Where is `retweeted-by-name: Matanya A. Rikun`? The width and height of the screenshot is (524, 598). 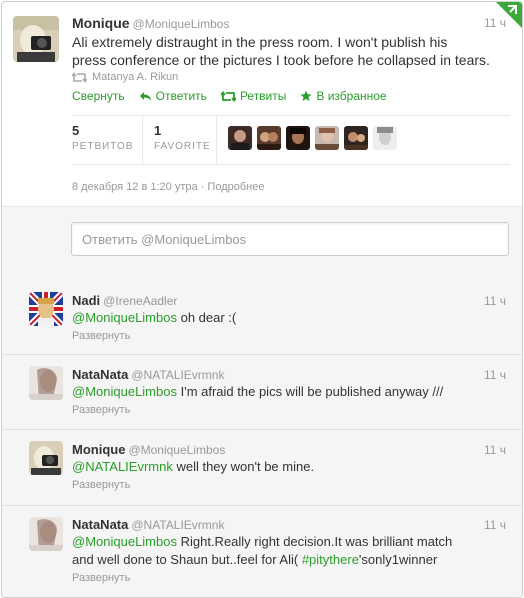 retweeted-by-name: Matanya A. Rikun is located at coordinates (135, 77).